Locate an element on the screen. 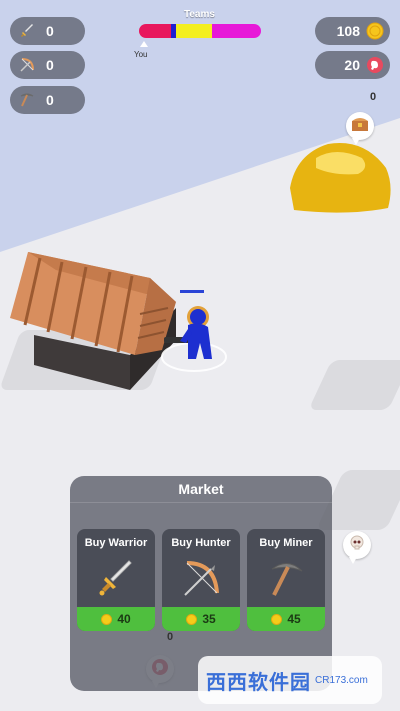  miner-price: 45 is located at coordinates (286, 619).